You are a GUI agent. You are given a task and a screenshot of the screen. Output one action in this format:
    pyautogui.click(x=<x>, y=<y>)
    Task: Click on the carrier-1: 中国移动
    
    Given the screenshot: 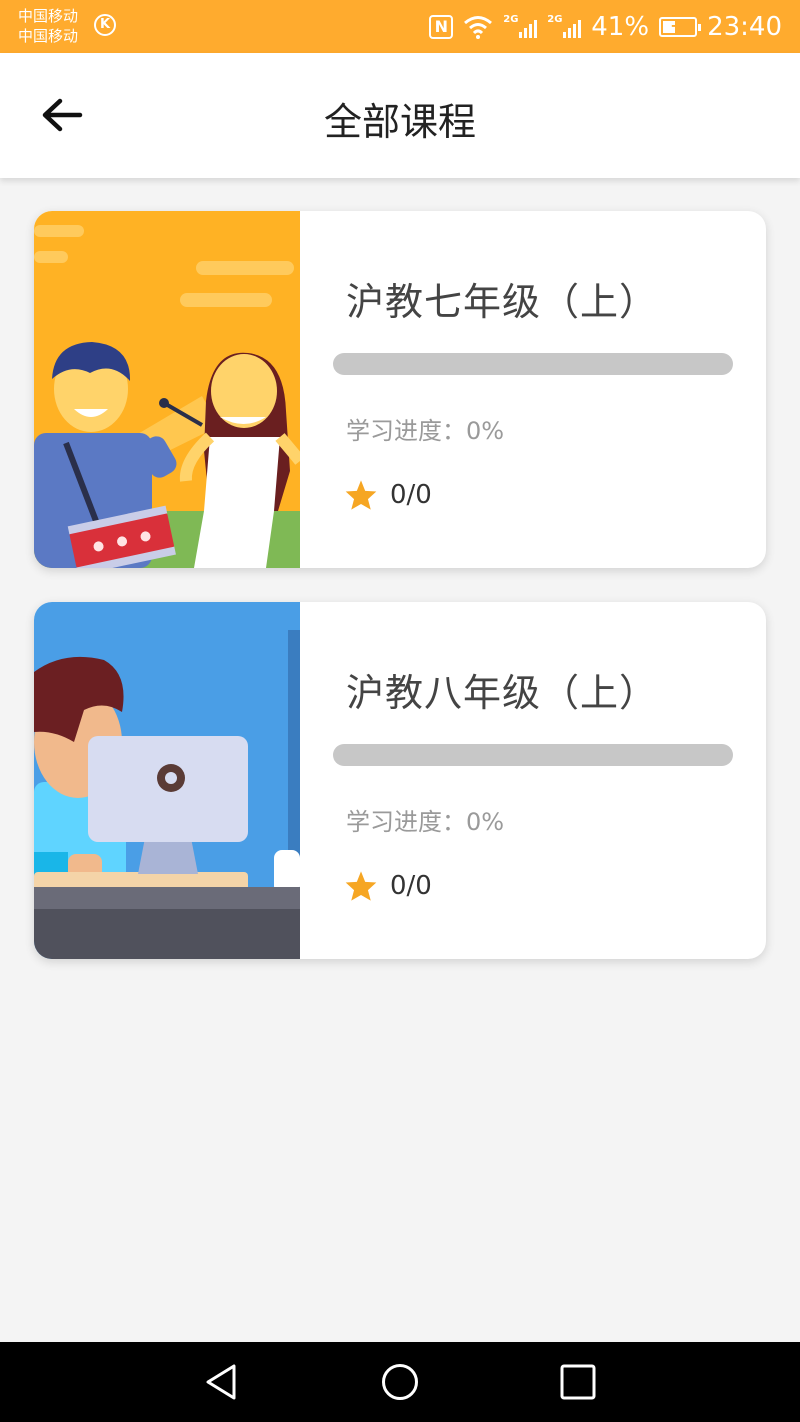 What is the action you would take?
    pyautogui.click(x=48, y=16)
    